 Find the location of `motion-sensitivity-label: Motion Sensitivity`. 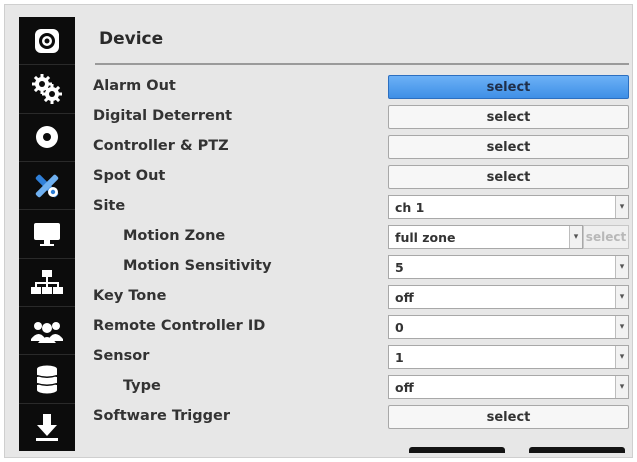

motion-sensitivity-label: Motion Sensitivity is located at coordinates (197, 266).